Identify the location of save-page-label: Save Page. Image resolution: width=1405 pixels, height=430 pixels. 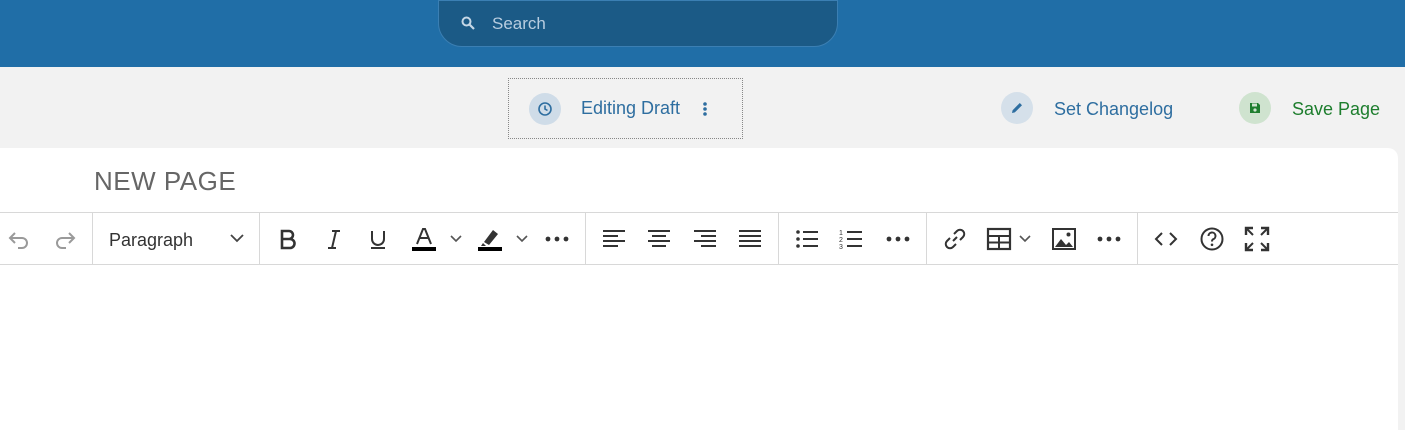
(1336, 109).